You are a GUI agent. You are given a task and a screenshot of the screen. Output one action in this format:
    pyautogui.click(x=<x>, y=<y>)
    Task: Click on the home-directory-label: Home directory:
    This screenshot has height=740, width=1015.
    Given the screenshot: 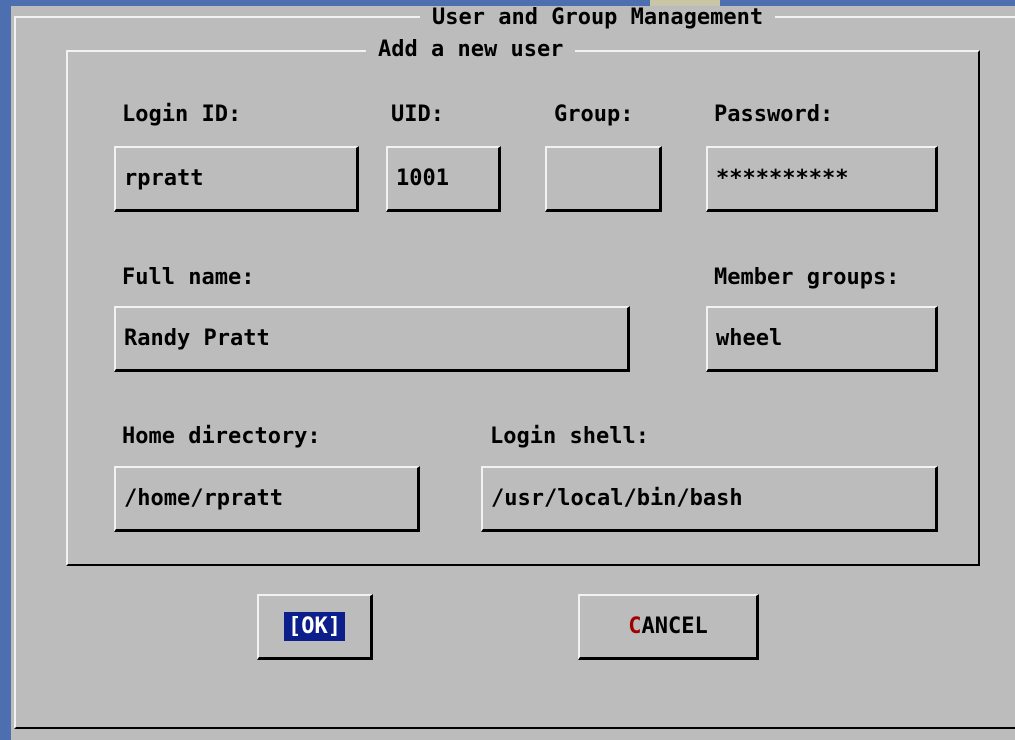 What is the action you would take?
    pyautogui.click(x=221, y=436)
    